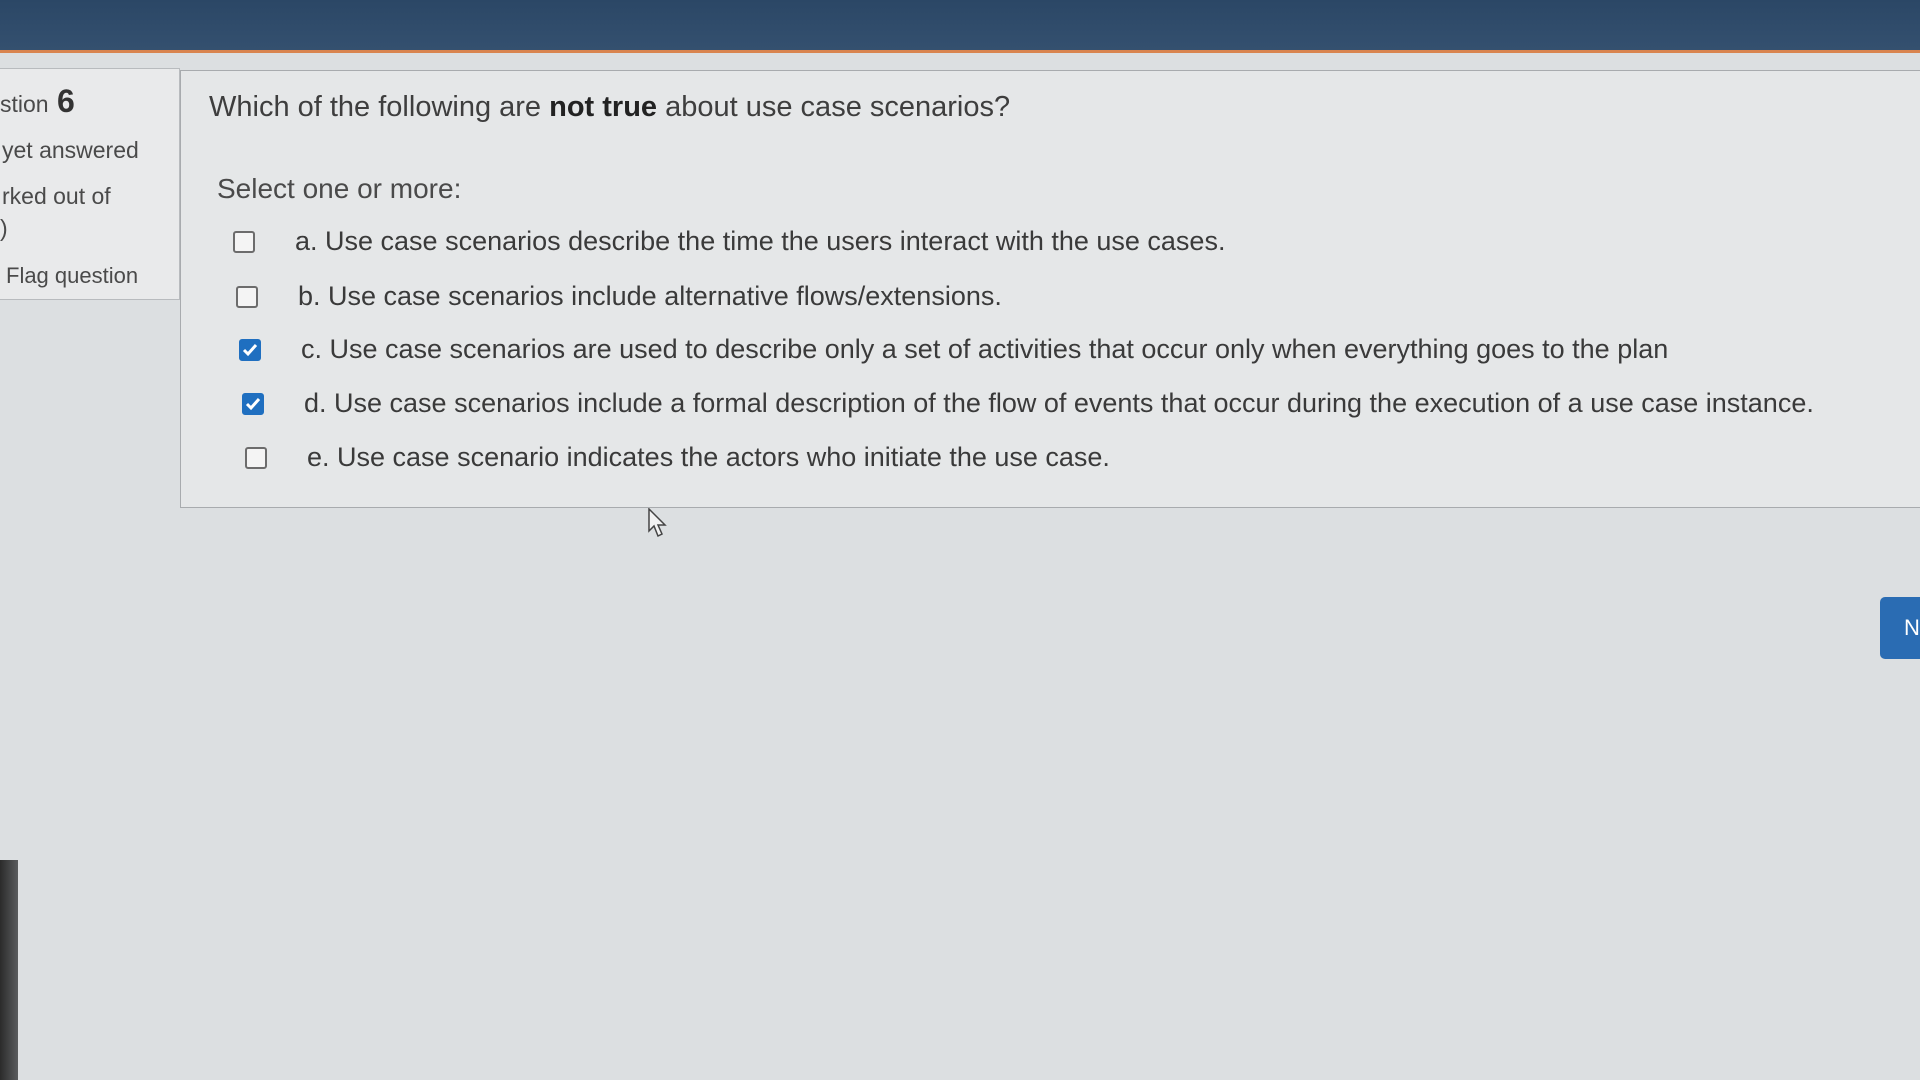 Image resolution: width=1920 pixels, height=1080 pixels. What do you see at coordinates (834, 107) in the screenshot?
I see `question-text-end: about use case scenarios?` at bounding box center [834, 107].